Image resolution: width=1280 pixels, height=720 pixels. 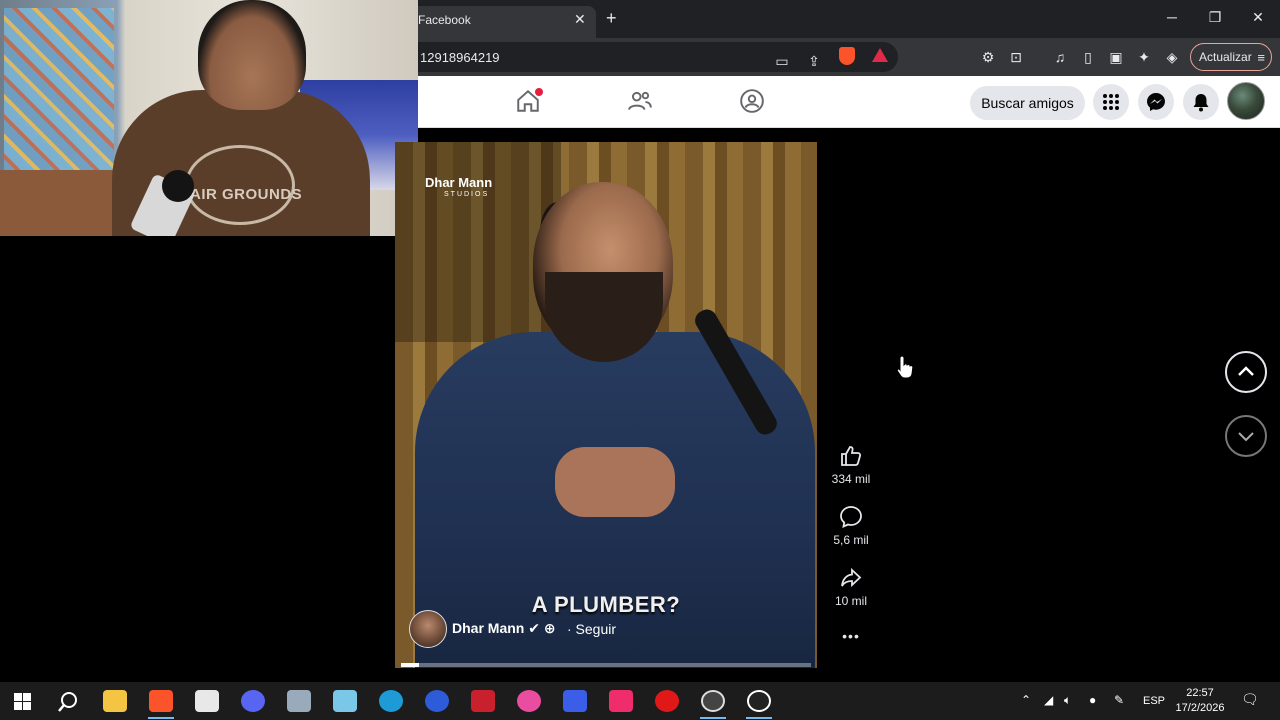 What do you see at coordinates (68, 702) in the screenshot?
I see `search-icon` at bounding box center [68, 702].